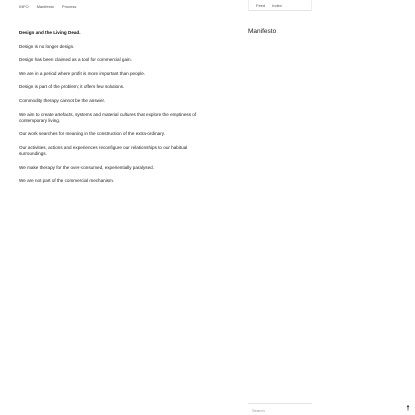 This screenshot has width=415, height=415. Describe the element at coordinates (257, 5) in the screenshot. I see `nav-item-feed: Feed` at that location.